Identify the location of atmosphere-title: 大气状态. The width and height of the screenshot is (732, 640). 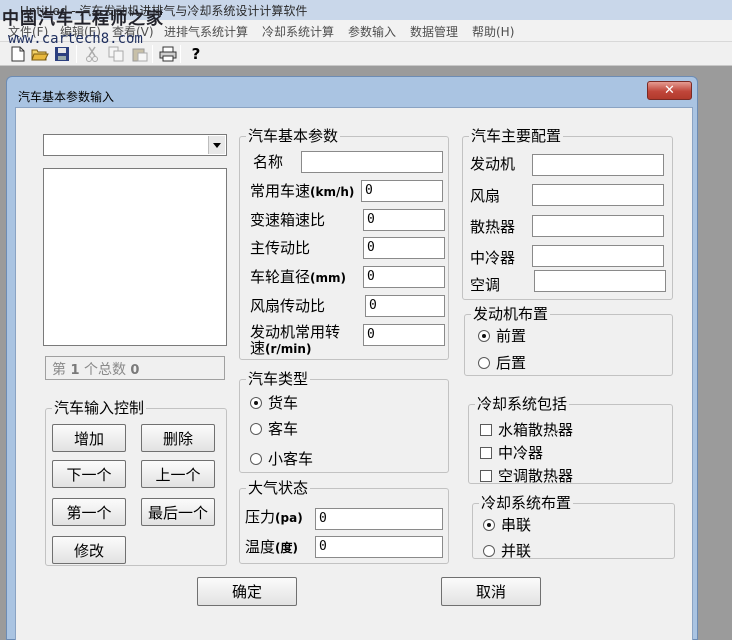
(278, 488).